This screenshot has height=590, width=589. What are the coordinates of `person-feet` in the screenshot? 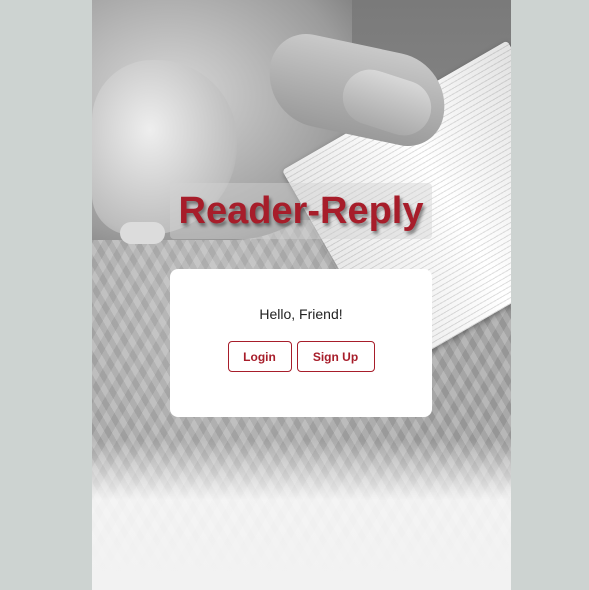 It's located at (142, 233).